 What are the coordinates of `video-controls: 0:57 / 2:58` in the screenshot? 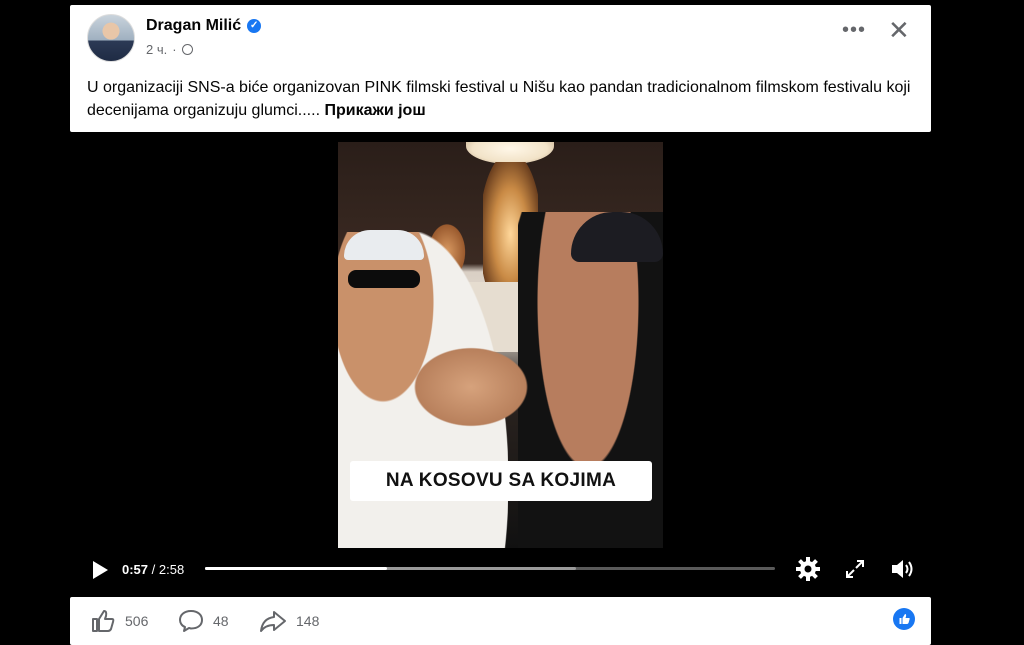 It's located at (500, 570).